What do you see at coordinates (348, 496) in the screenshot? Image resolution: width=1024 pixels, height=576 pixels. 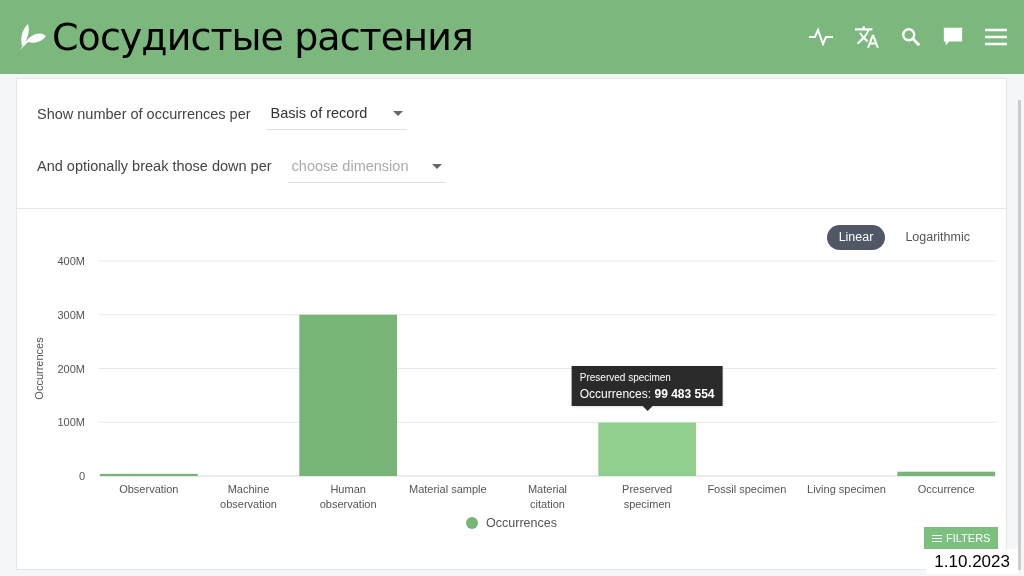 I see `x-tick-label: Human observation` at bounding box center [348, 496].